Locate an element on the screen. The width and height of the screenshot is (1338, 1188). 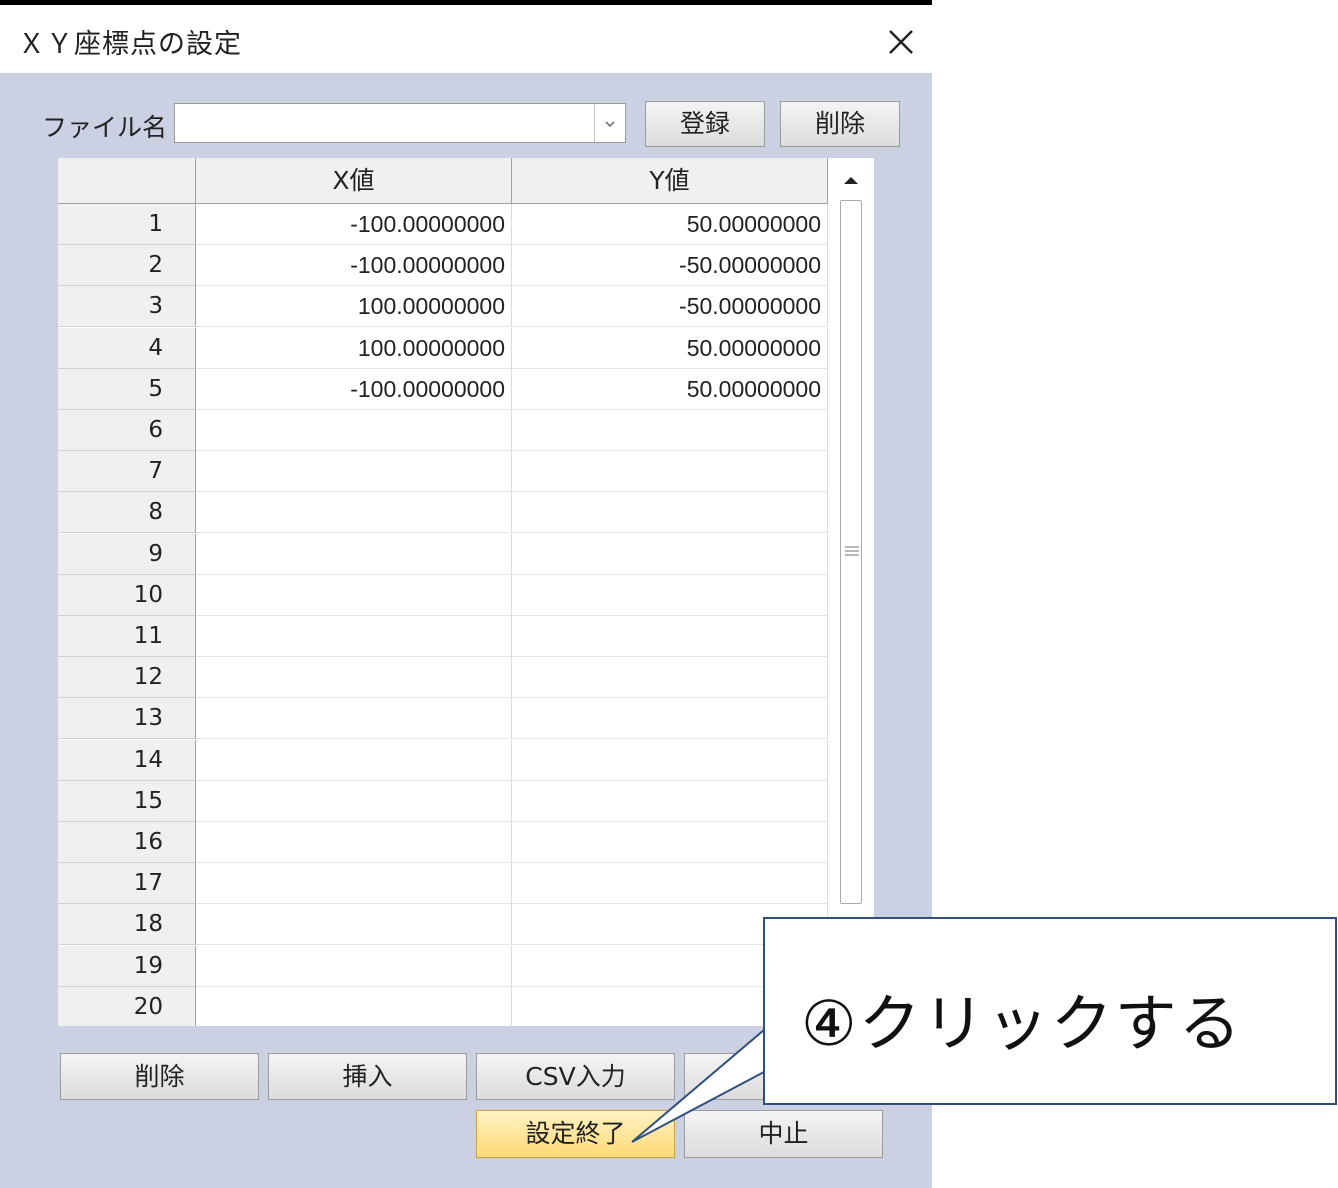
annotation-callout: ④クリックする is located at coordinates (1050, 1011).